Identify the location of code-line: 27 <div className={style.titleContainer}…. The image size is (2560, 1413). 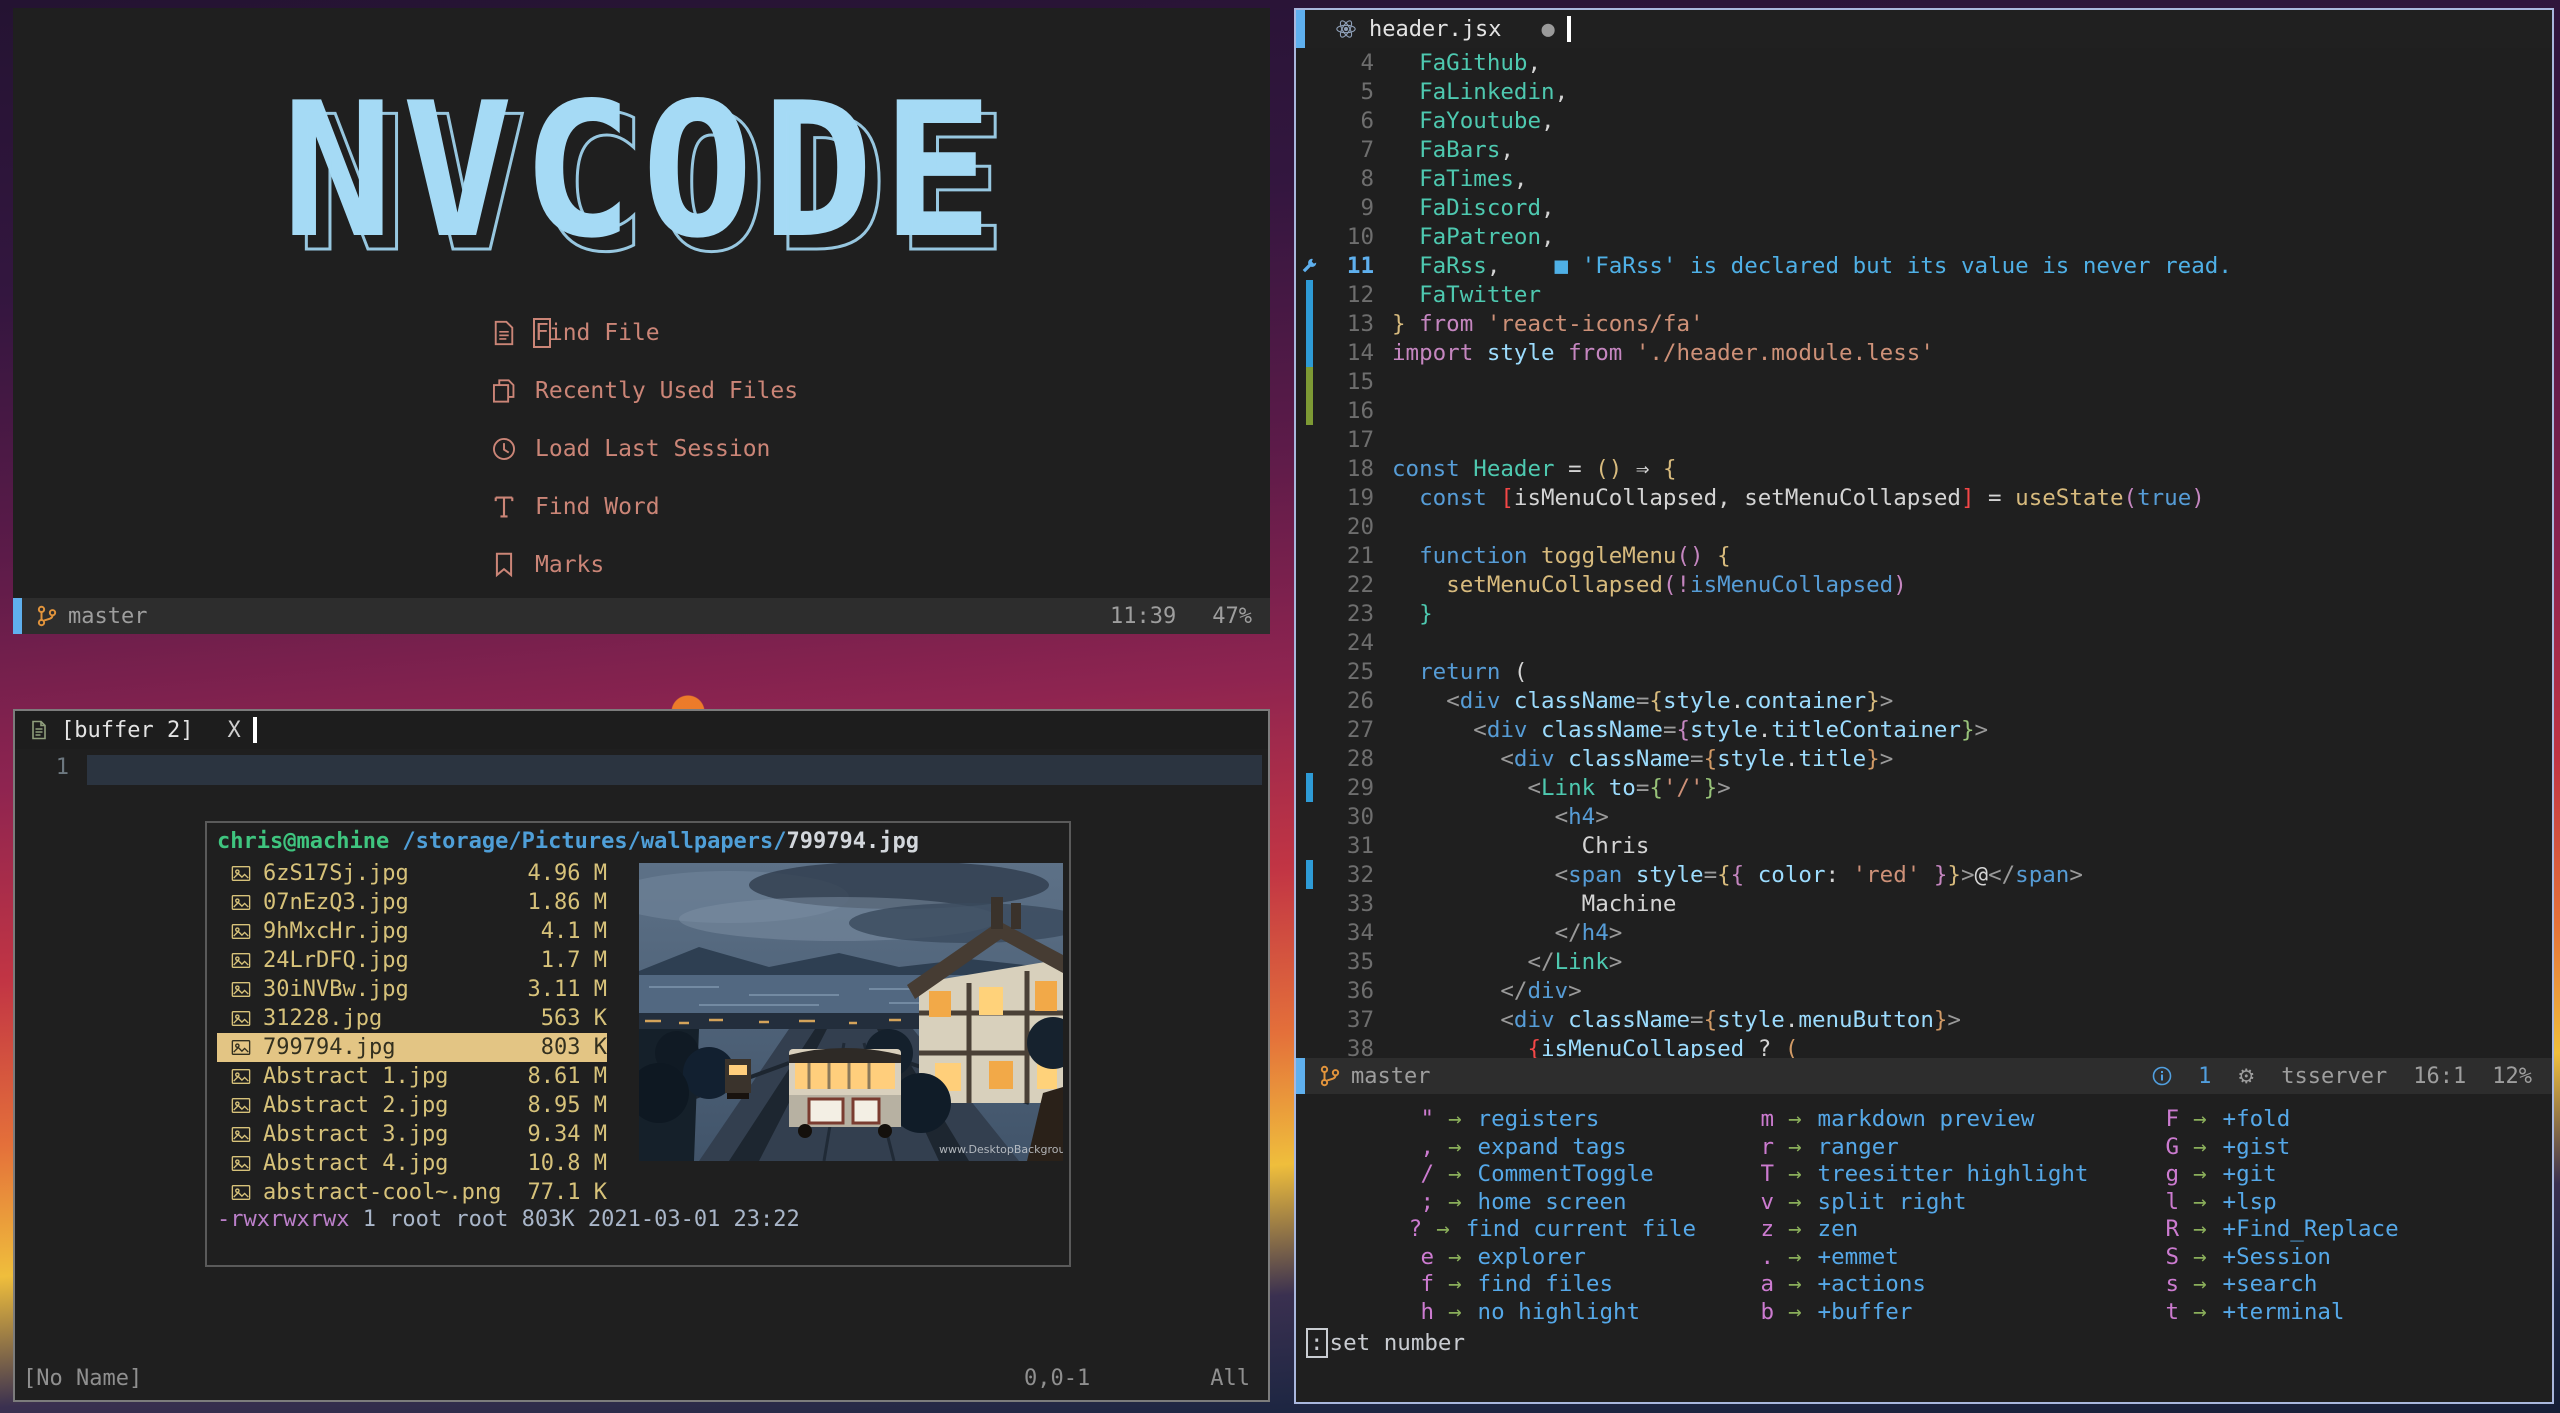
(1924, 729).